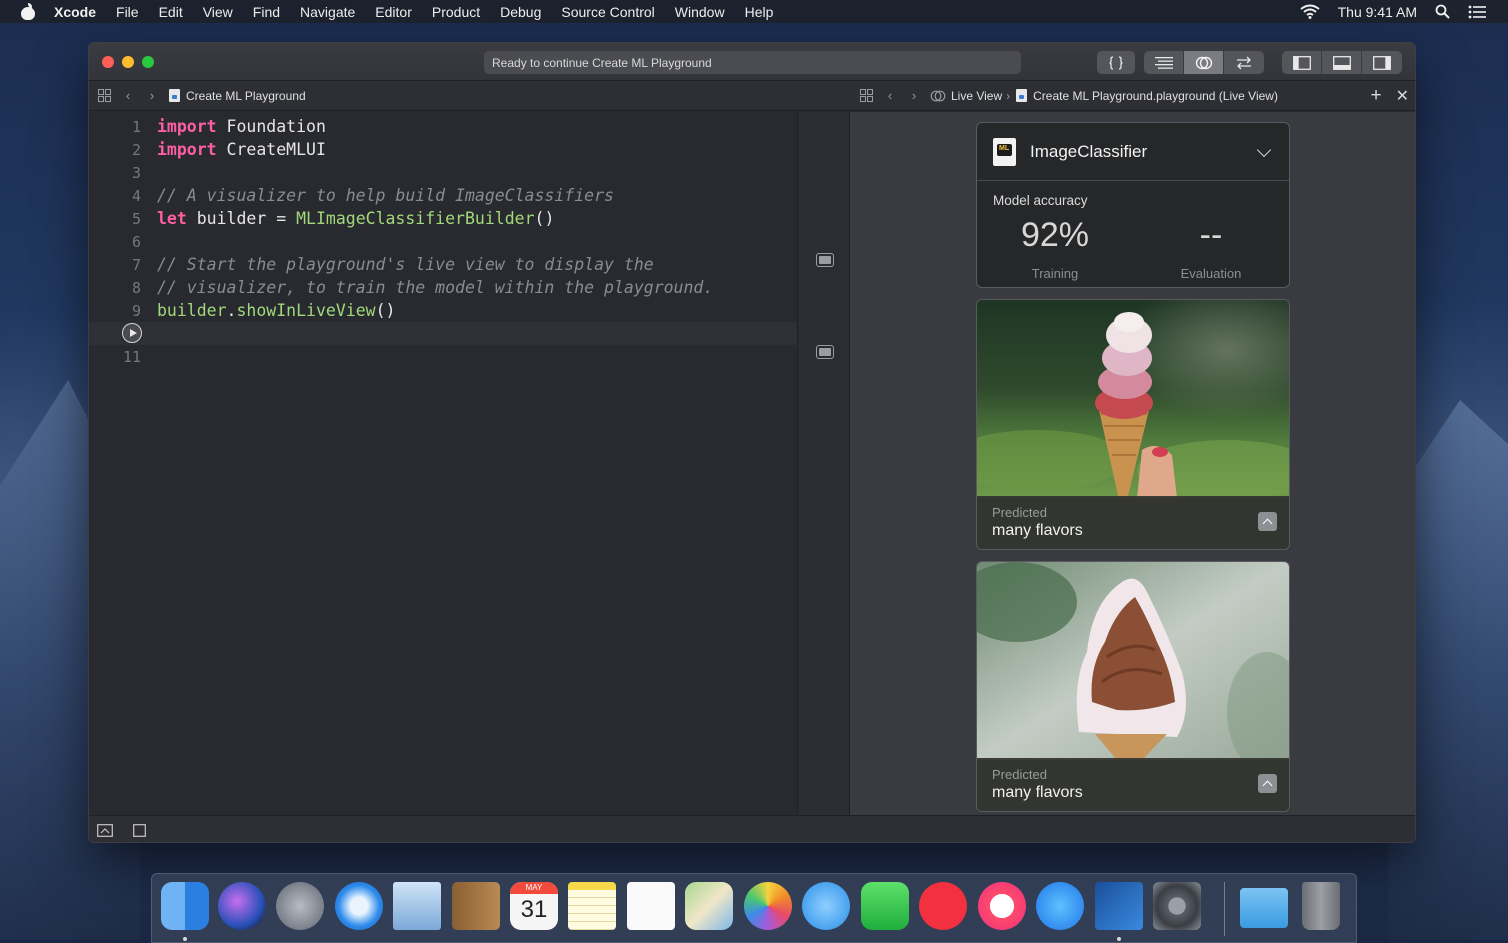 This screenshot has width=1508, height=943. I want to click on menu-help: Help, so click(759, 12).